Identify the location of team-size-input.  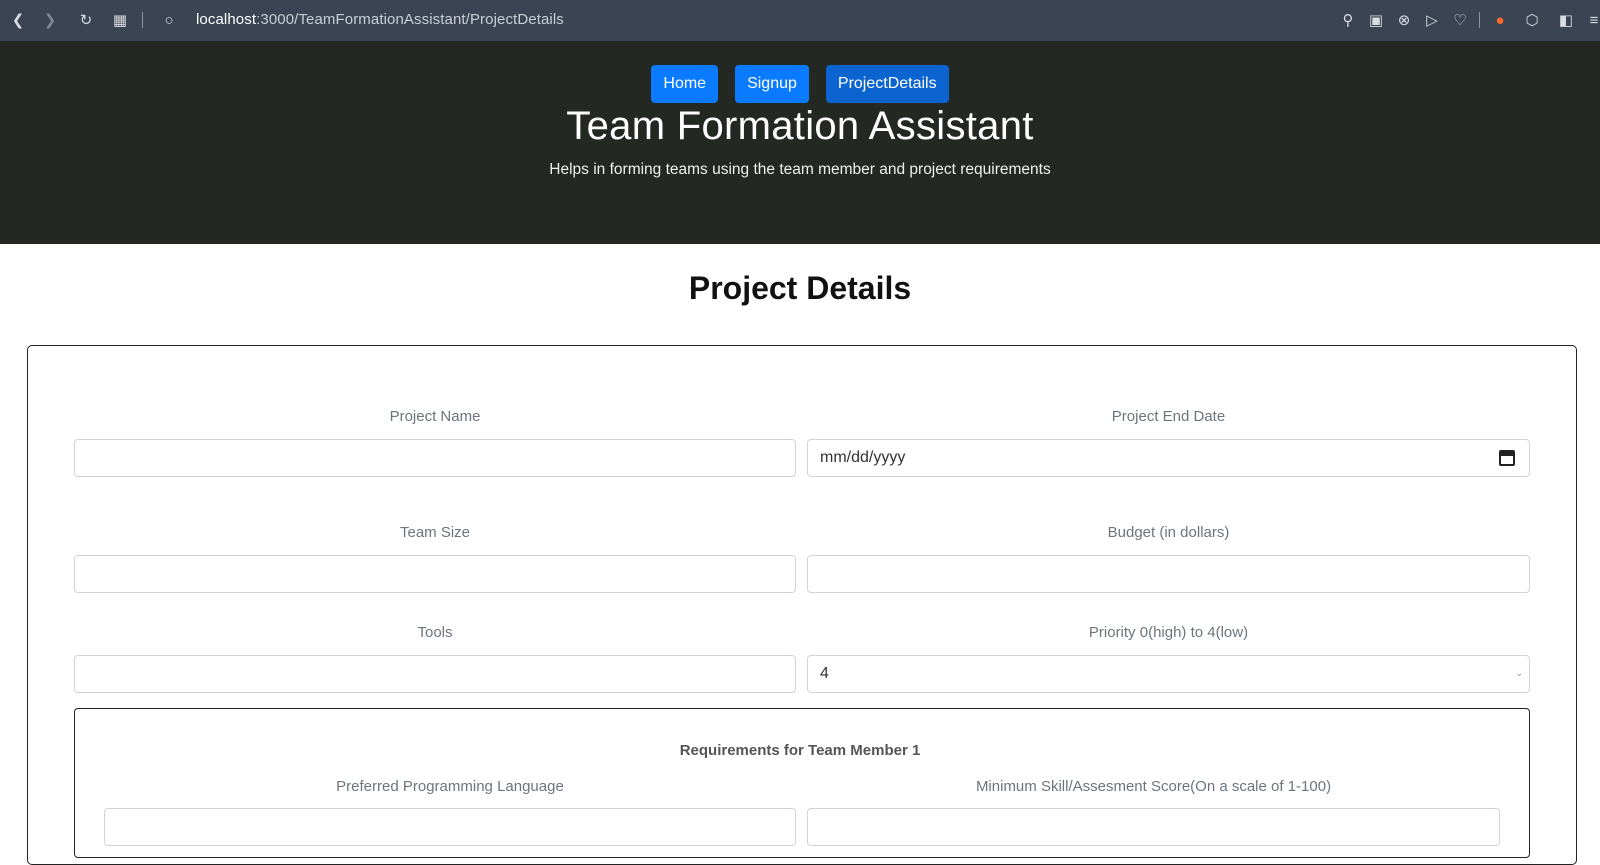
(435, 574).